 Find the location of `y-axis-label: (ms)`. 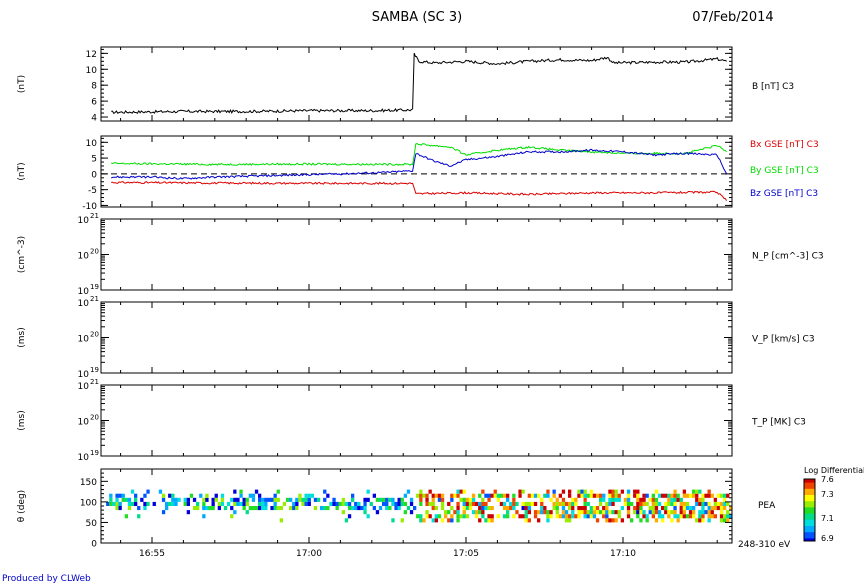

y-axis-label: (ms) is located at coordinates (22, 337).